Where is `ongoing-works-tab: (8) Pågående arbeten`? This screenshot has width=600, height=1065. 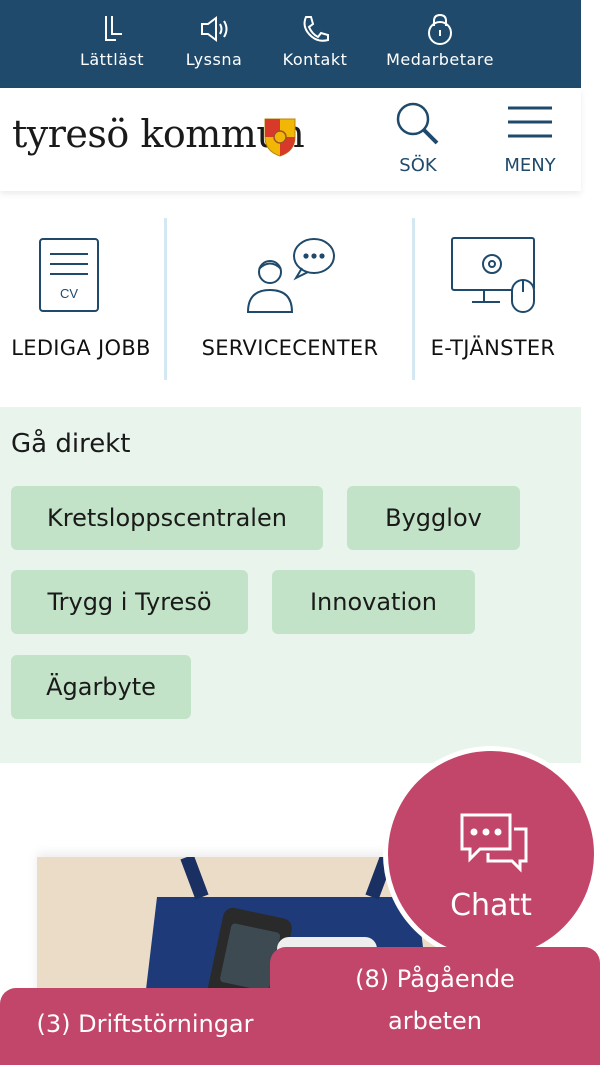 ongoing-works-tab: (8) Pågående arbeten is located at coordinates (435, 1006).